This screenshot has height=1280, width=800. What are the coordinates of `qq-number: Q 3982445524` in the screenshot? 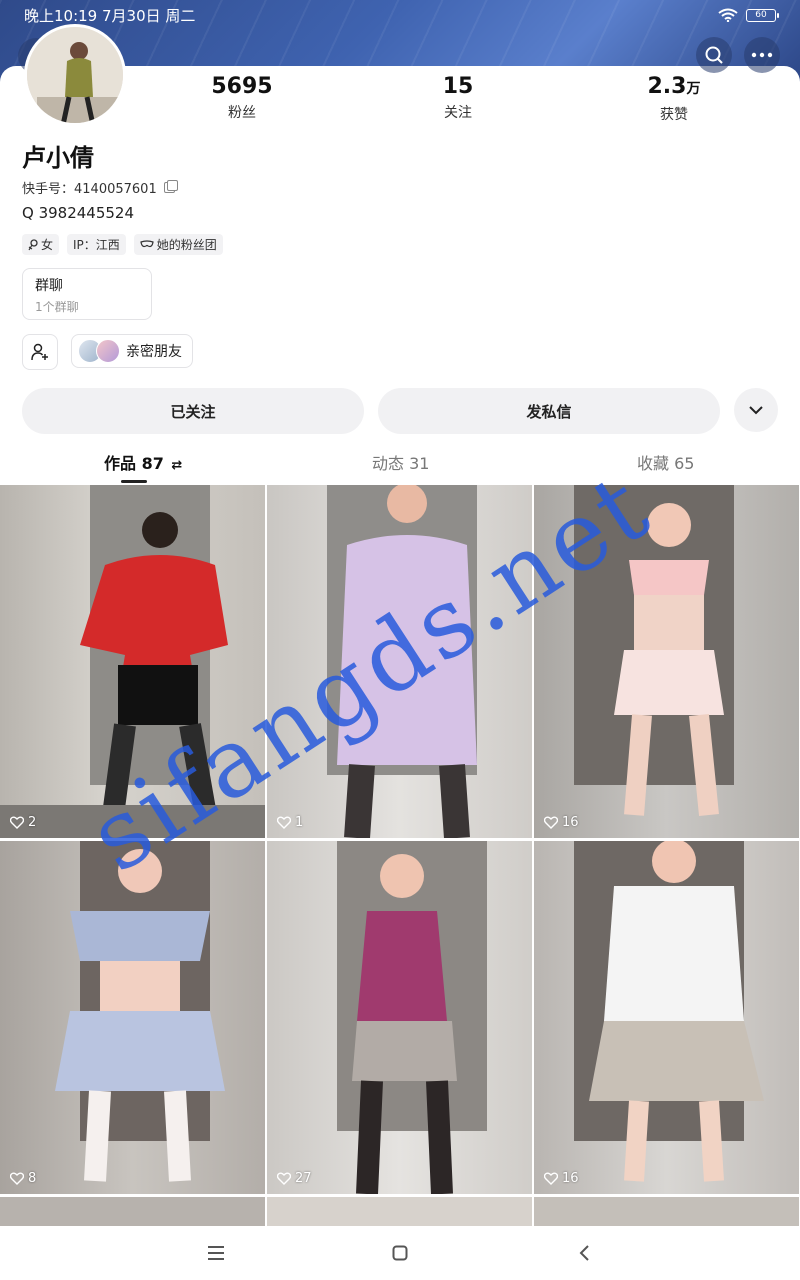 It's located at (78, 213).